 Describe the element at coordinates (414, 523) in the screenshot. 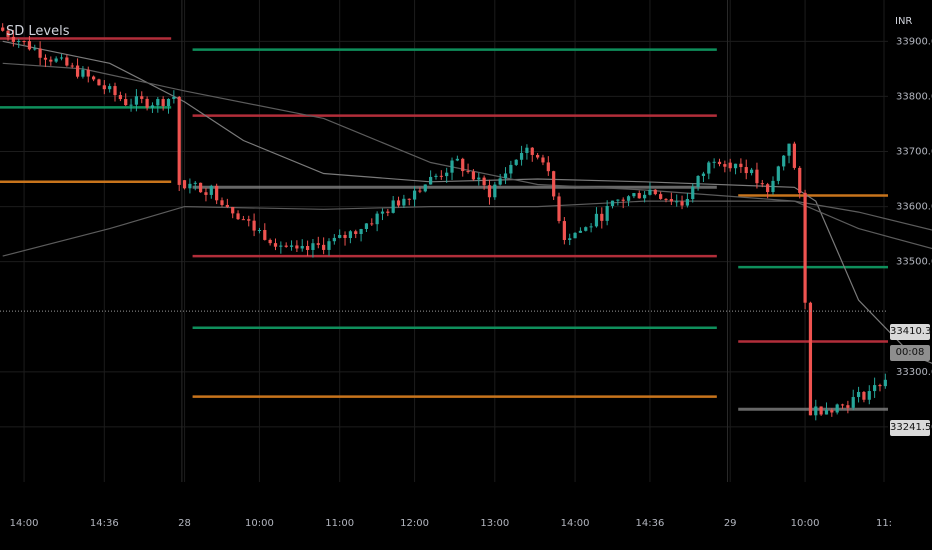

I see `time-tick-label: 12:00` at that location.